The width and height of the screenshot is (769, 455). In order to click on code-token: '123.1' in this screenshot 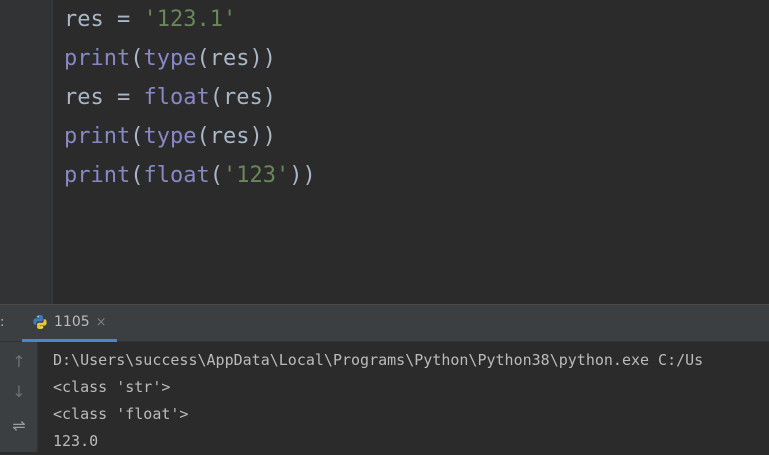, I will do `click(190, 19)`.